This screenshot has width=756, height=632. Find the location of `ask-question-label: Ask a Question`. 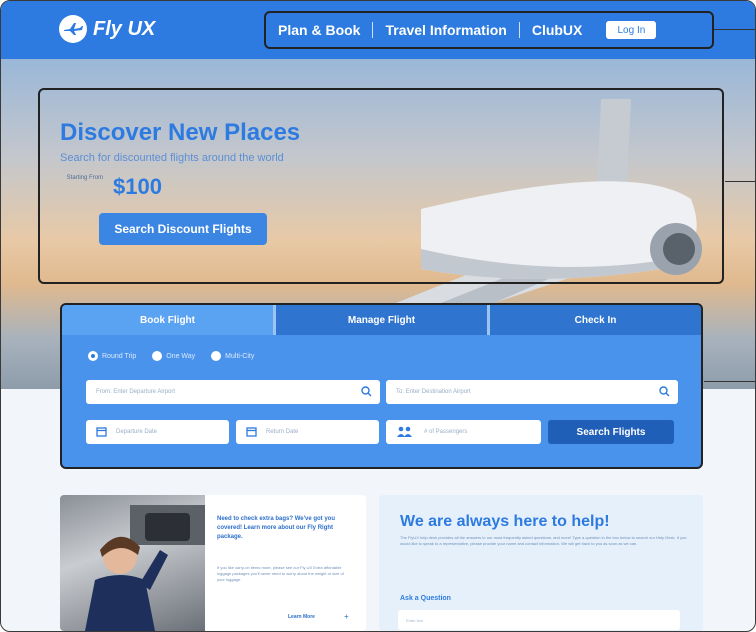

ask-question-label: Ask a Question is located at coordinates (425, 598).